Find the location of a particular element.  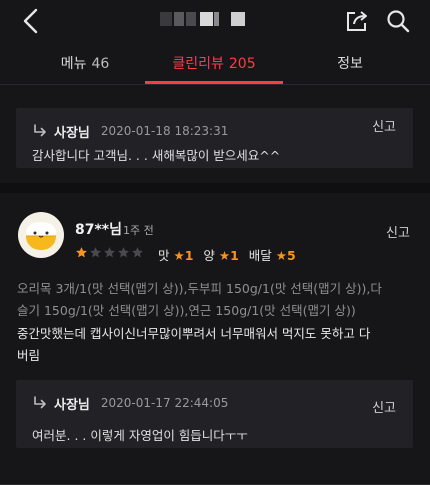

star-rating is located at coordinates (110, 253).